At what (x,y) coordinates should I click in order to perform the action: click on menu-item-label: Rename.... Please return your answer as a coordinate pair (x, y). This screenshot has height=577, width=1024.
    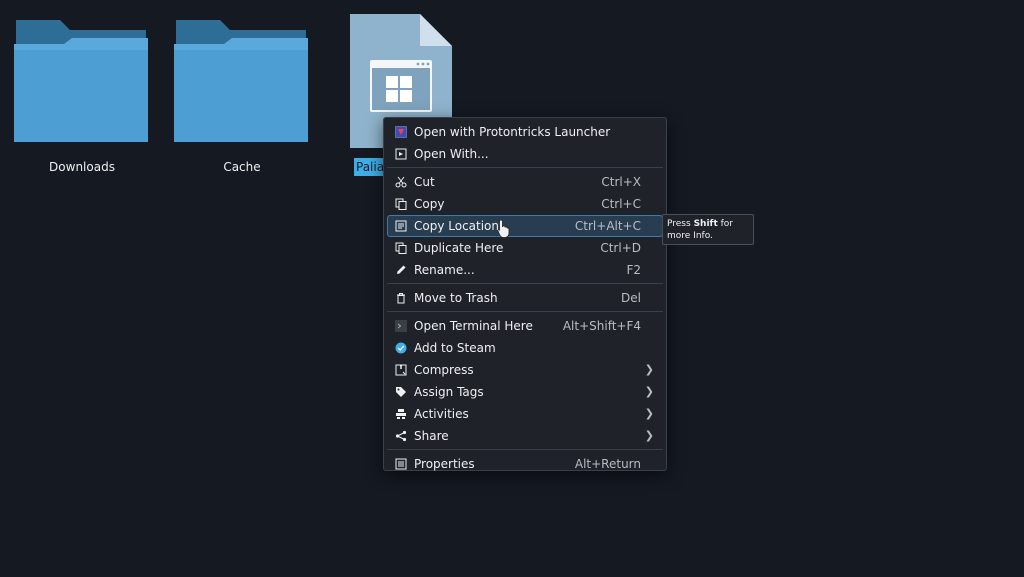
    Looking at the image, I should click on (444, 270).